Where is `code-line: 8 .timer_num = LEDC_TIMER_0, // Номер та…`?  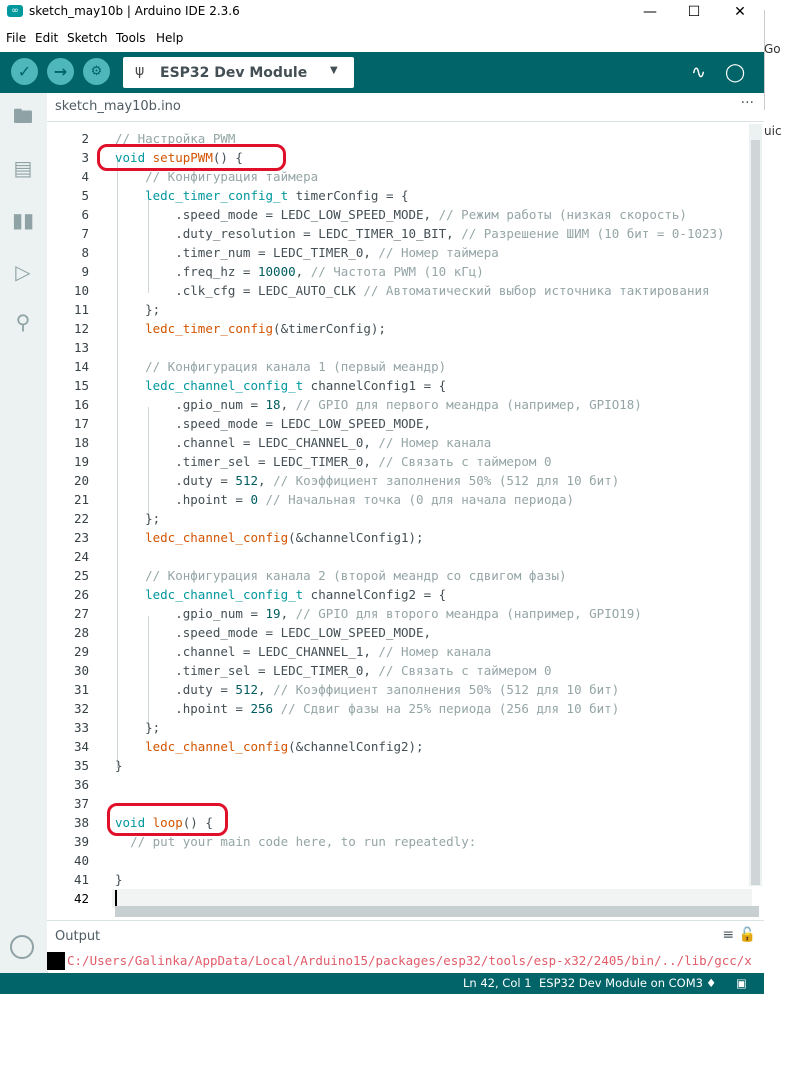 code-line: 8 .timer_num = LEDC_TIMER_0, // Номер та… is located at coordinates (397, 252).